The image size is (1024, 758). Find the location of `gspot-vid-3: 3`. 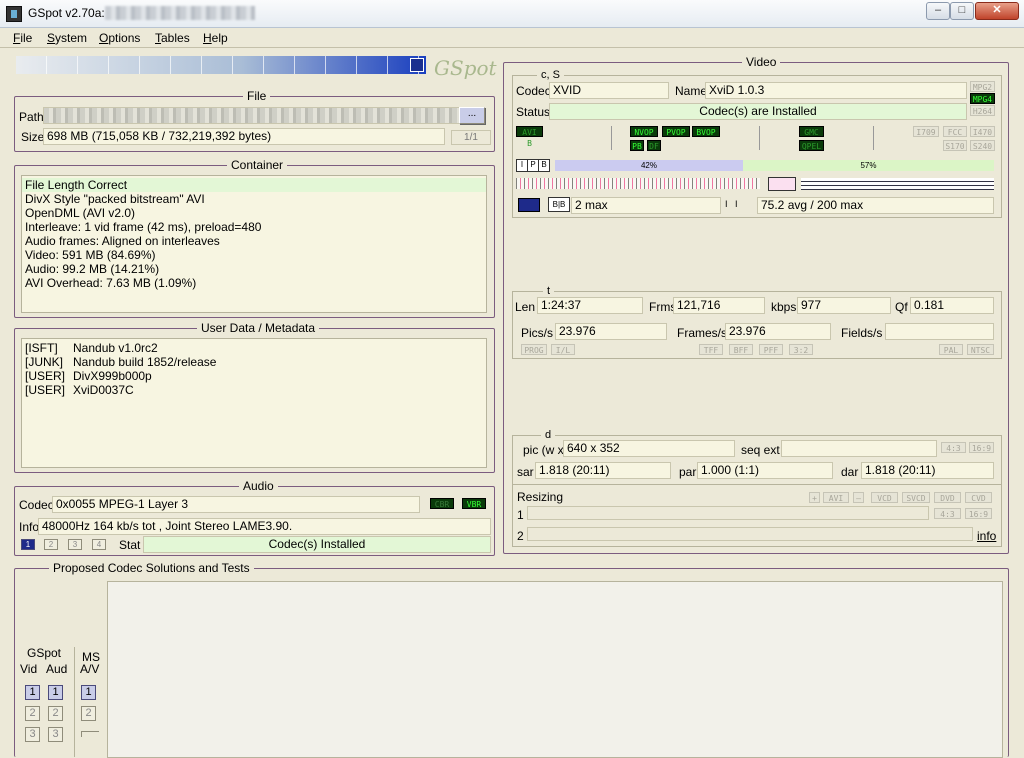

gspot-vid-3: 3 is located at coordinates (32, 734).